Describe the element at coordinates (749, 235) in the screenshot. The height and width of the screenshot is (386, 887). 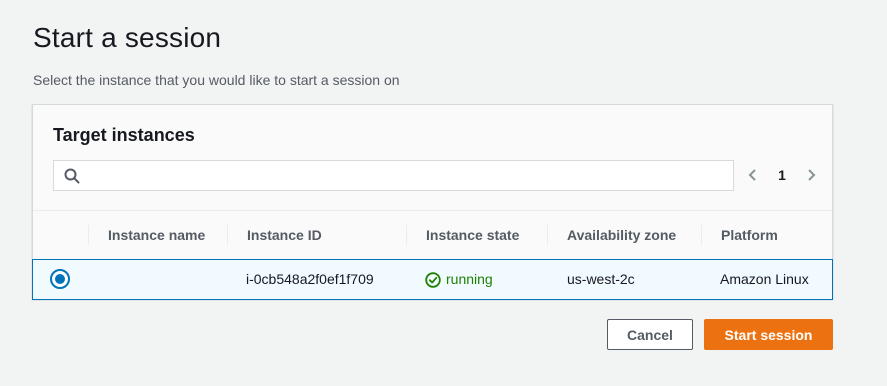
I see `column-header-platform: Platform` at that location.